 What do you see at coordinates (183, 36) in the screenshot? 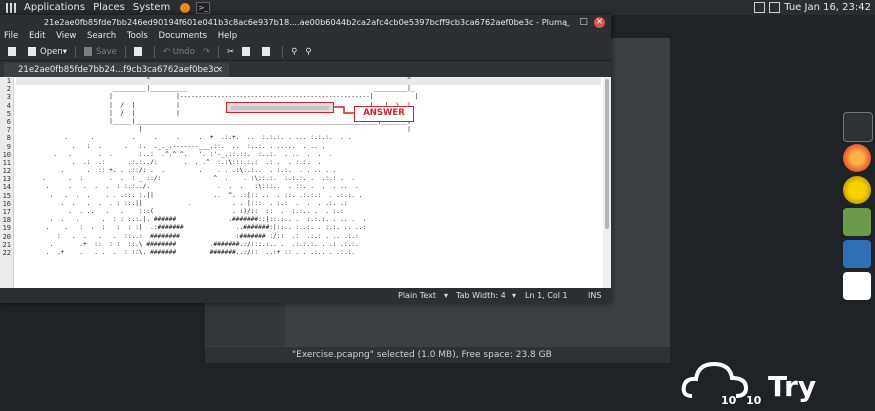
I see `menu-documents: Documents` at bounding box center [183, 36].